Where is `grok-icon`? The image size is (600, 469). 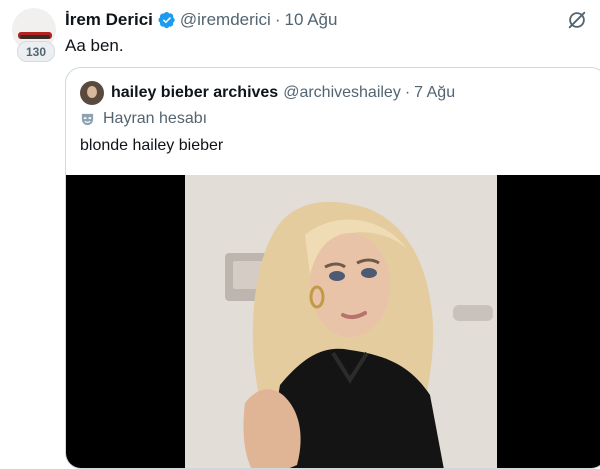 grok-icon is located at coordinates (577, 20).